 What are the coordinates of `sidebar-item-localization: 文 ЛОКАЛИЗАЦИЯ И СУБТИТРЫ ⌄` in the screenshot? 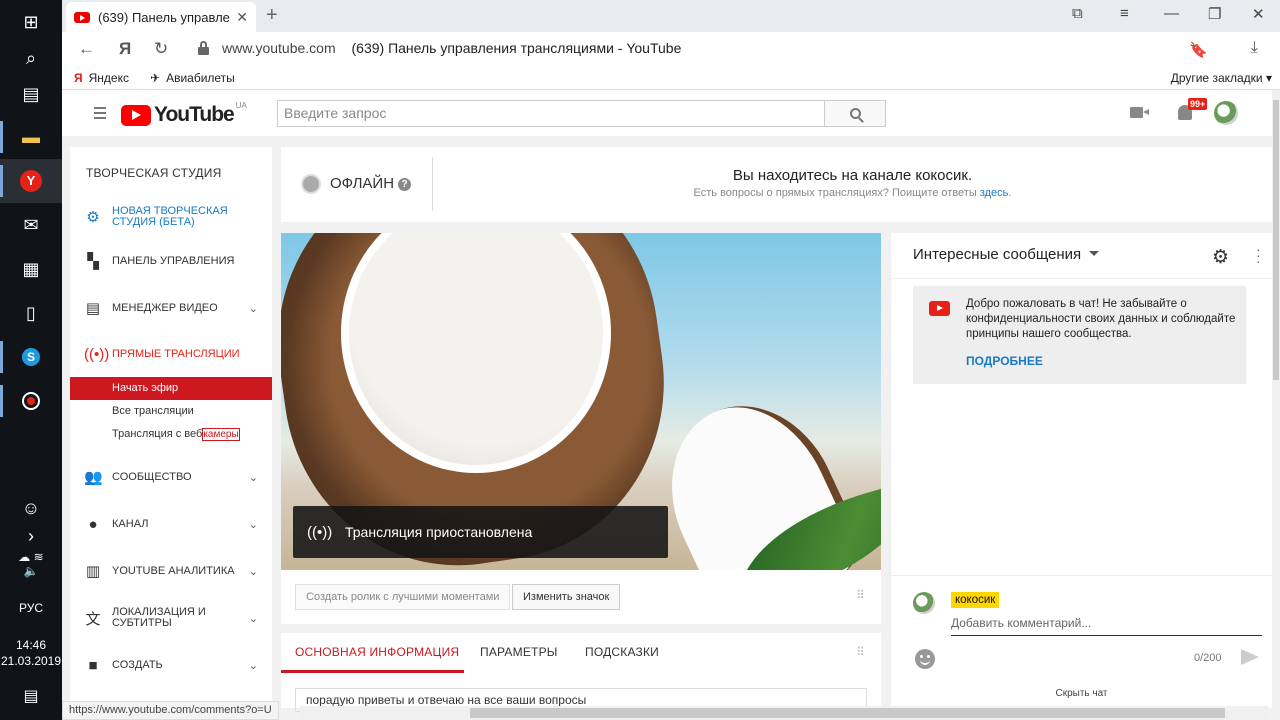 It's located at (171, 618).